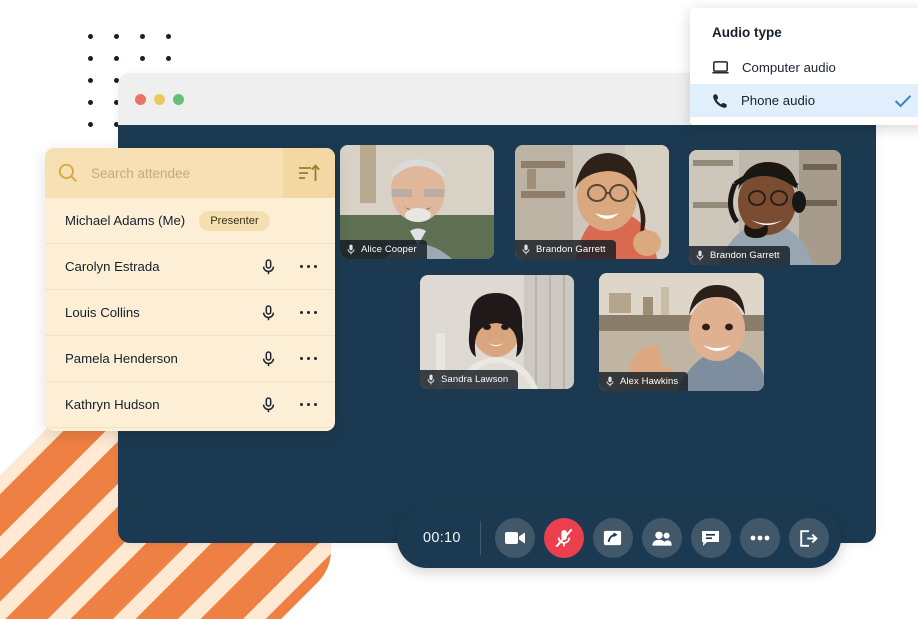 Image resolution: width=918 pixels, height=619 pixels. Describe the element at coordinates (68, 173) in the screenshot. I see `search-icon` at that location.